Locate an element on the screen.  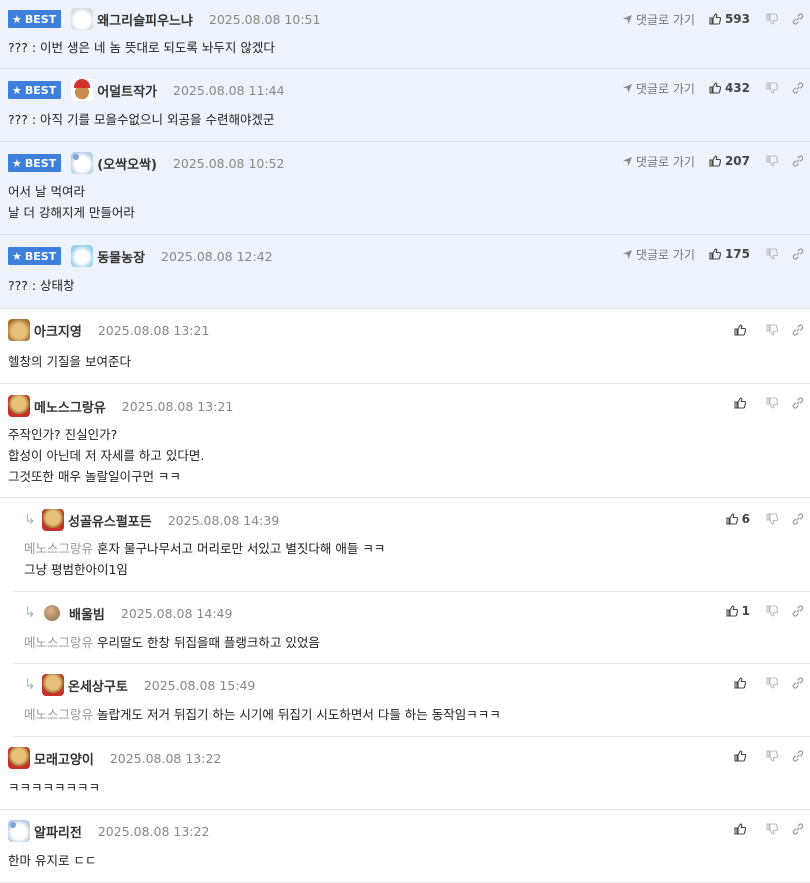
like-button: 6 is located at coordinates (738, 519).